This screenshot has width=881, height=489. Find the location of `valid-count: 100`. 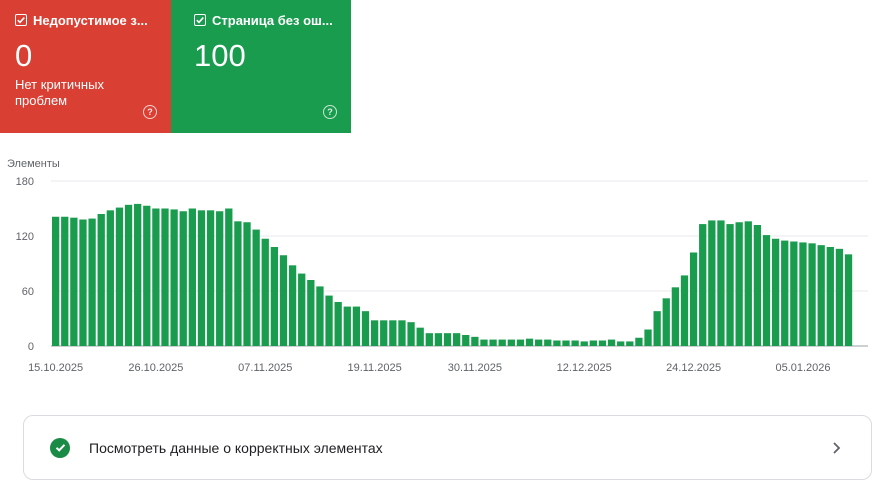

valid-count: 100 is located at coordinates (220, 55).